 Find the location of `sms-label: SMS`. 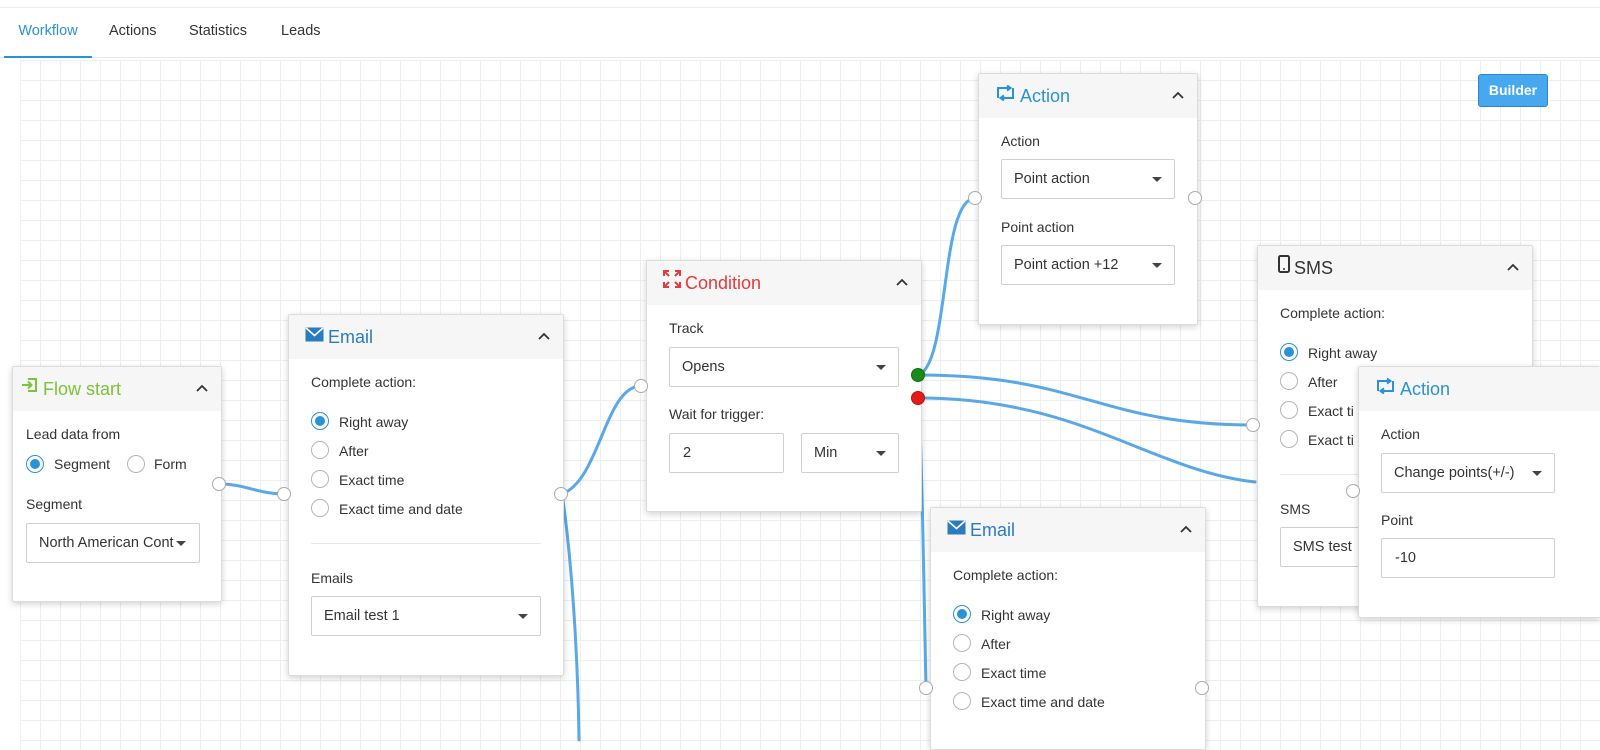

sms-label: SMS is located at coordinates (1295, 509).